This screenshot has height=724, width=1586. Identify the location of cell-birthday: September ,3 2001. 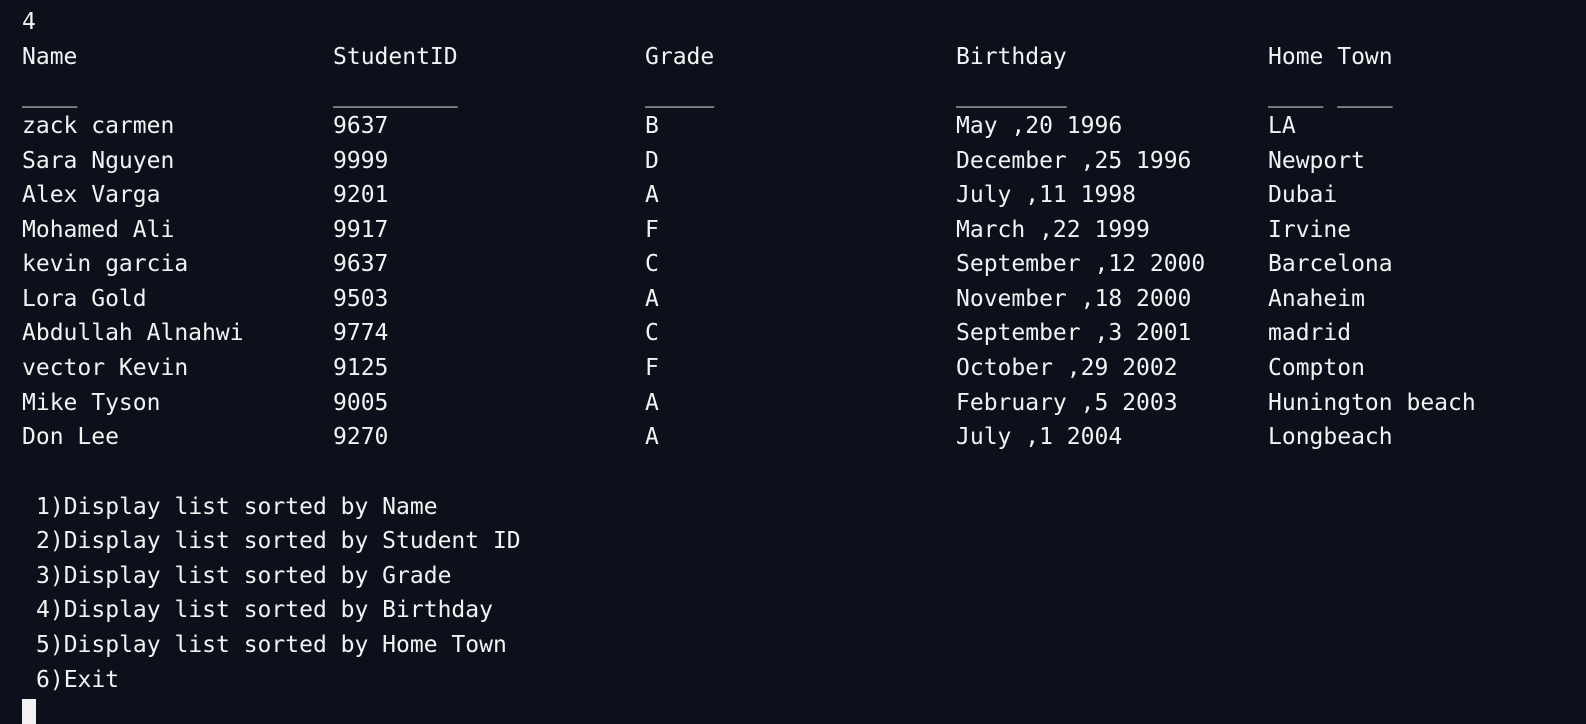
(1074, 333).